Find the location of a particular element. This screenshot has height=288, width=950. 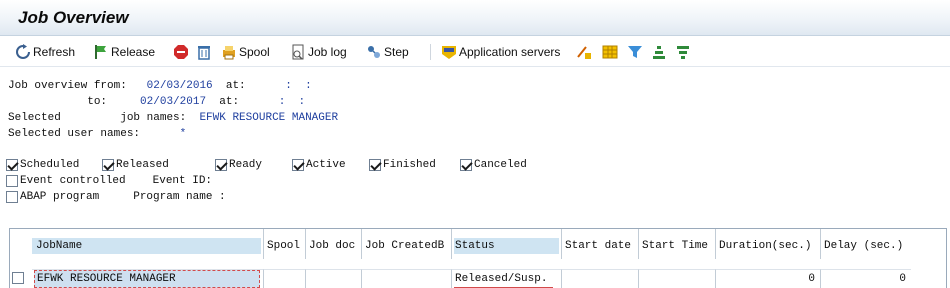

filter-button is located at coordinates (635, 52).